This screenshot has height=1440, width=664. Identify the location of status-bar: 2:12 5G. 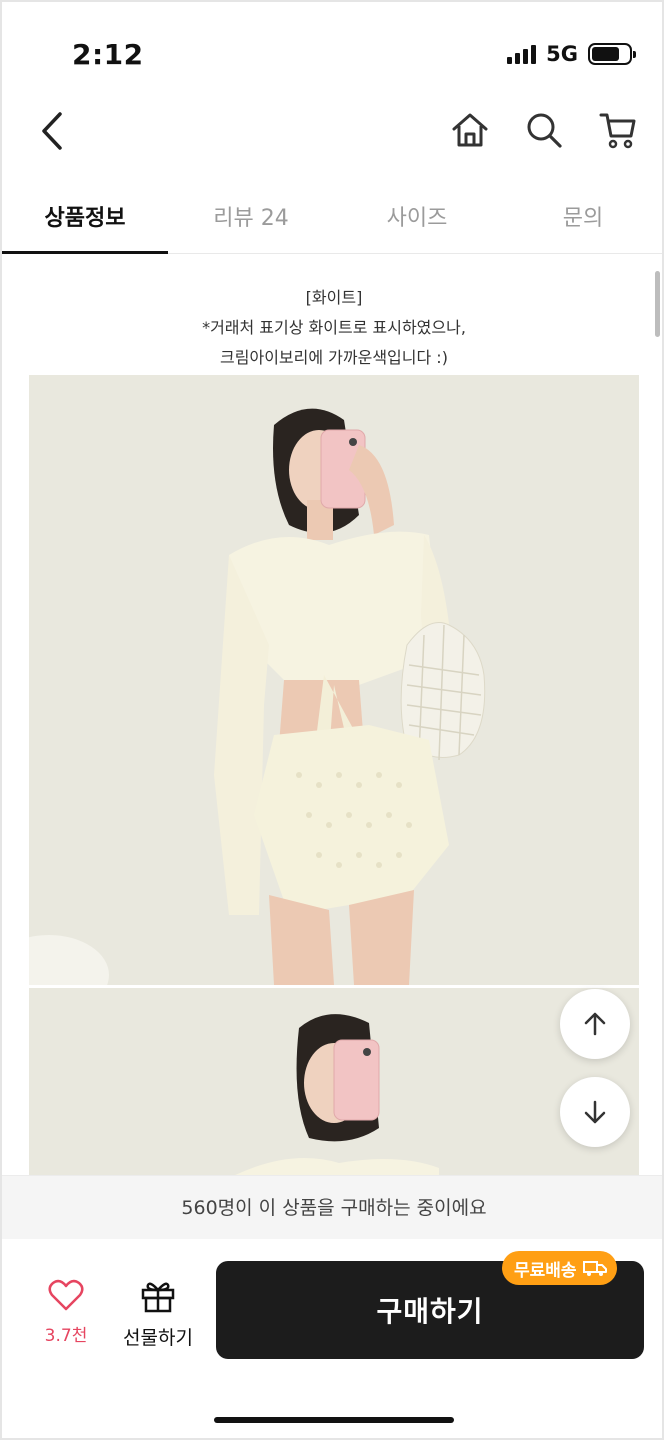
(332, 52).